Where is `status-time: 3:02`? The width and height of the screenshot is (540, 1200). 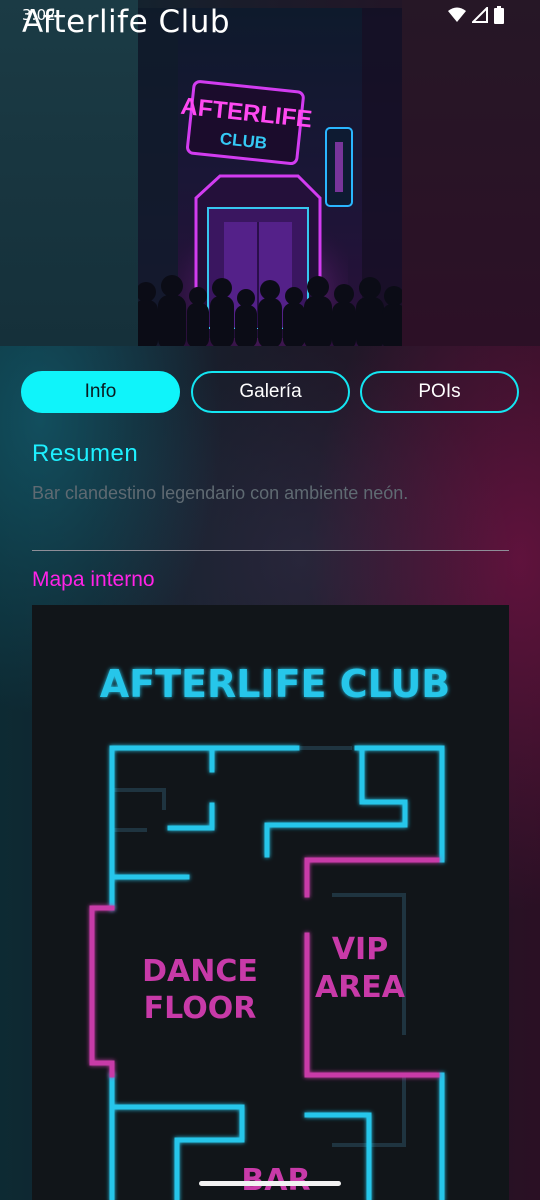 status-time: 3:02 is located at coordinates (39, 15).